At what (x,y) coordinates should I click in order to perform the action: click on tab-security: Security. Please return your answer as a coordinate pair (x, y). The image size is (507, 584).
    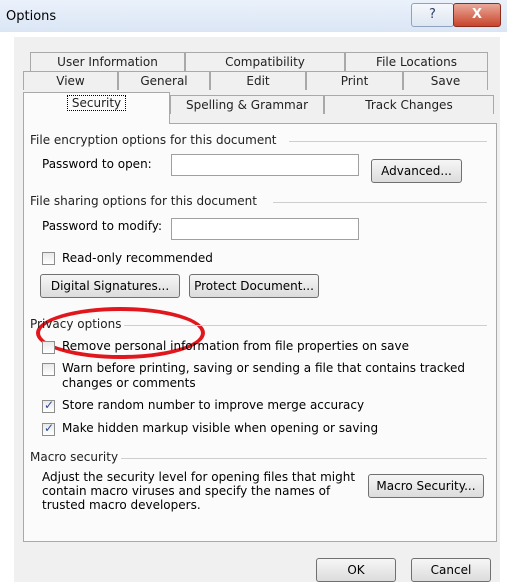
    Looking at the image, I should click on (96, 108).